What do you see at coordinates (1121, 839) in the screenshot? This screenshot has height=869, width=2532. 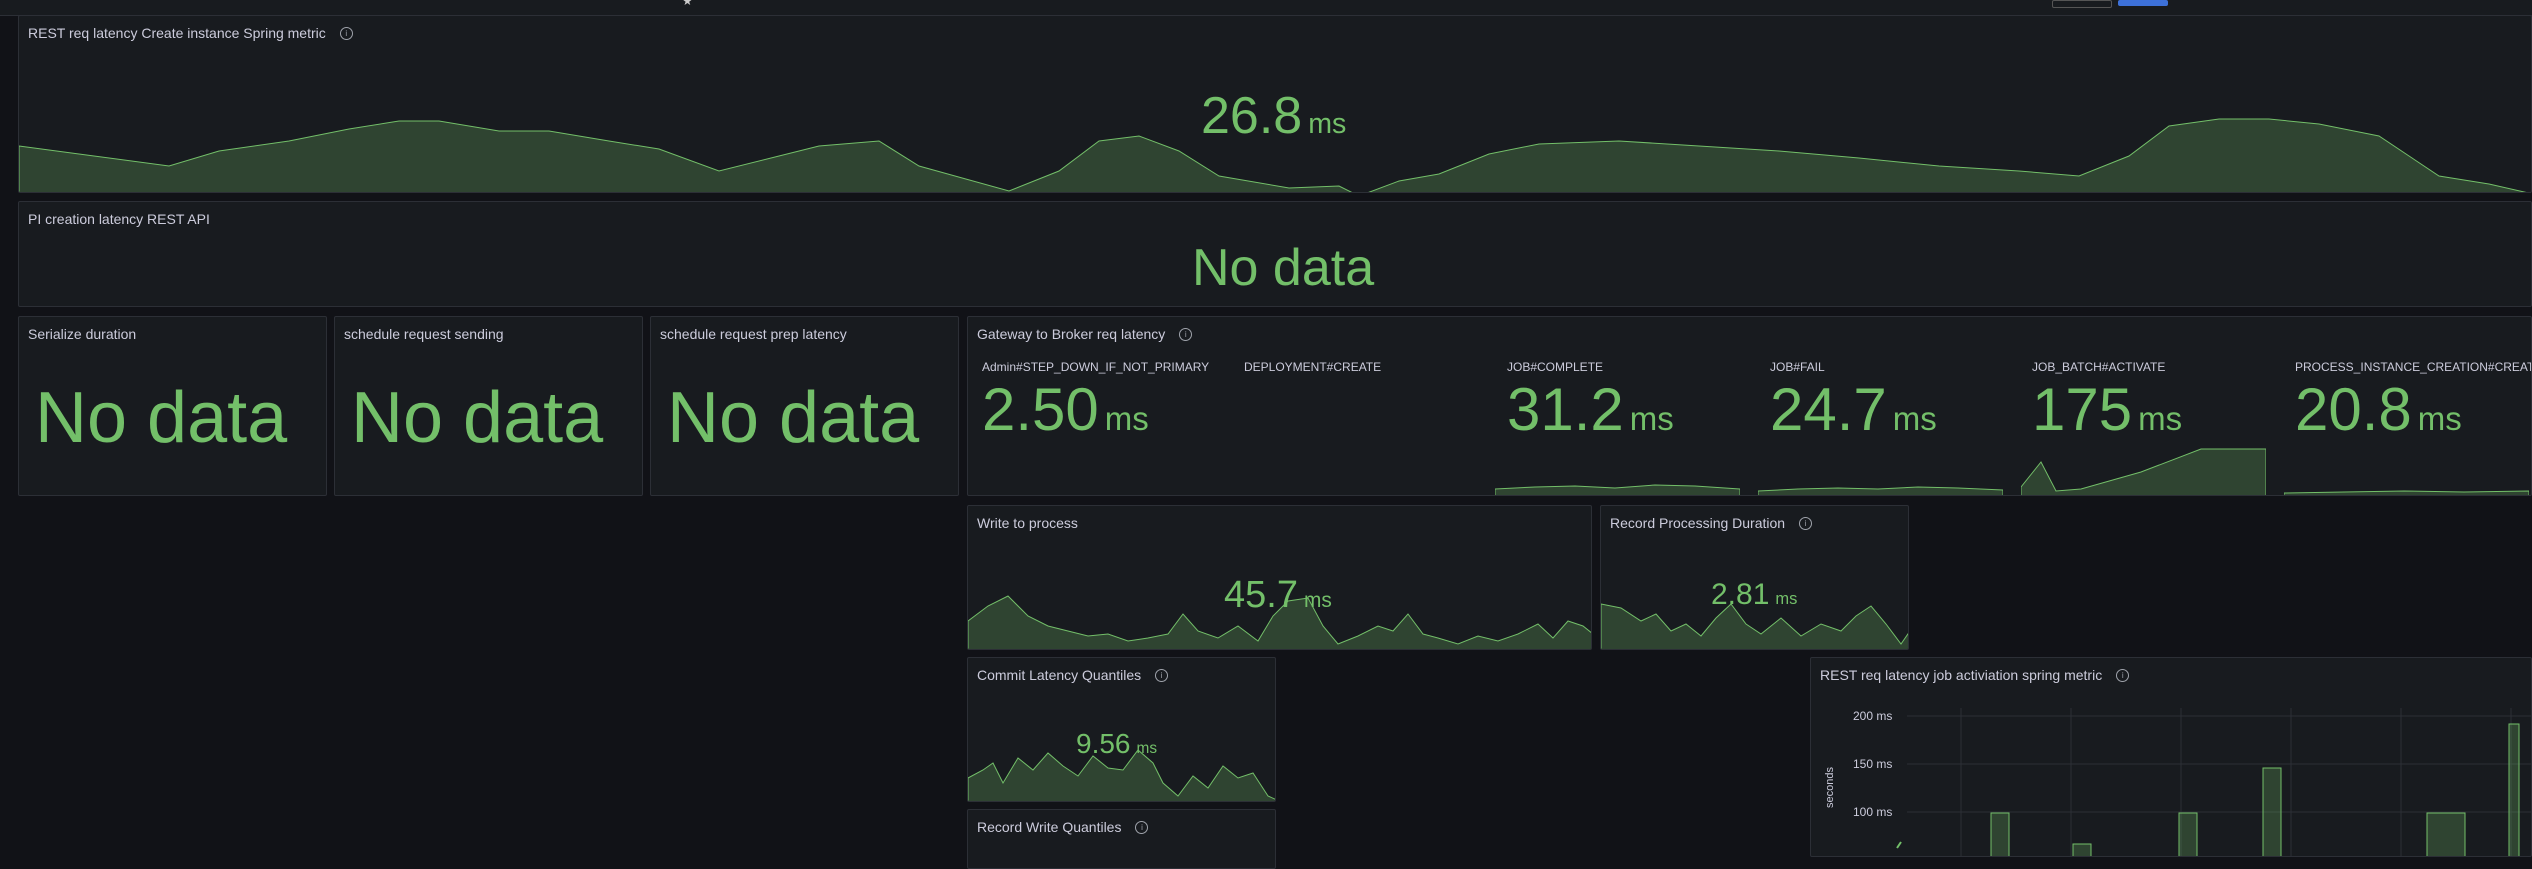 I see `panel-record-write-quantiles: Record Write Quantiles i` at bounding box center [1121, 839].